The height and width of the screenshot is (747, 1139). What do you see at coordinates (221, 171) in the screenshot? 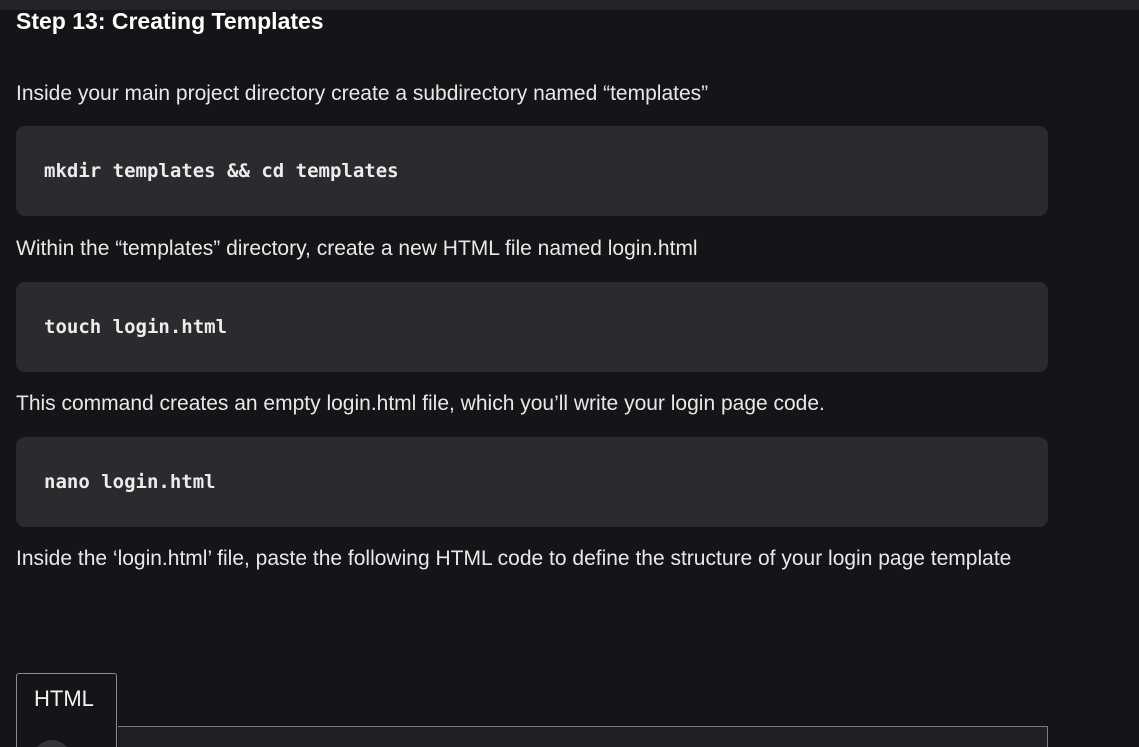
I see `code-text: mkdir templates && cd templates` at bounding box center [221, 171].